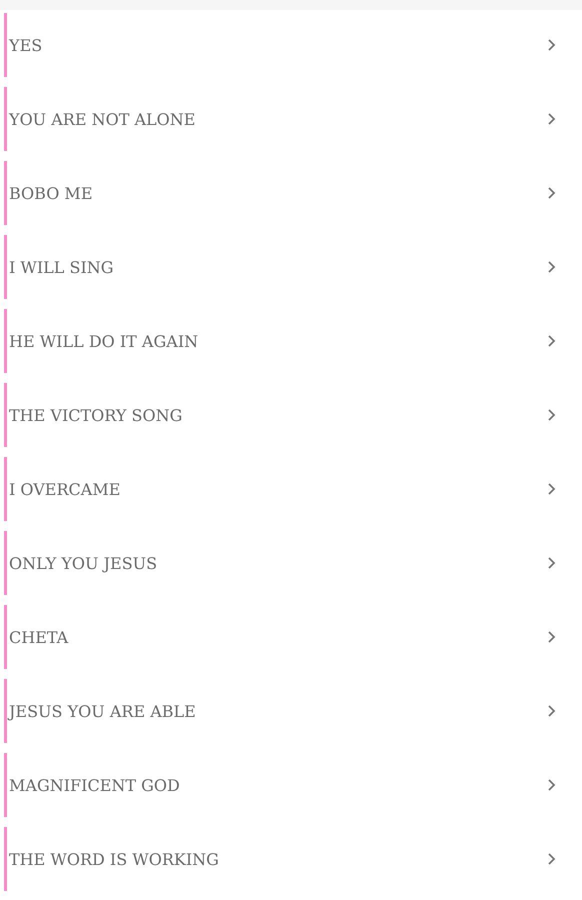 The height and width of the screenshot is (900, 582). What do you see at coordinates (293, 563) in the screenshot?
I see `song-item: ONLY YOU JESUS` at bounding box center [293, 563].